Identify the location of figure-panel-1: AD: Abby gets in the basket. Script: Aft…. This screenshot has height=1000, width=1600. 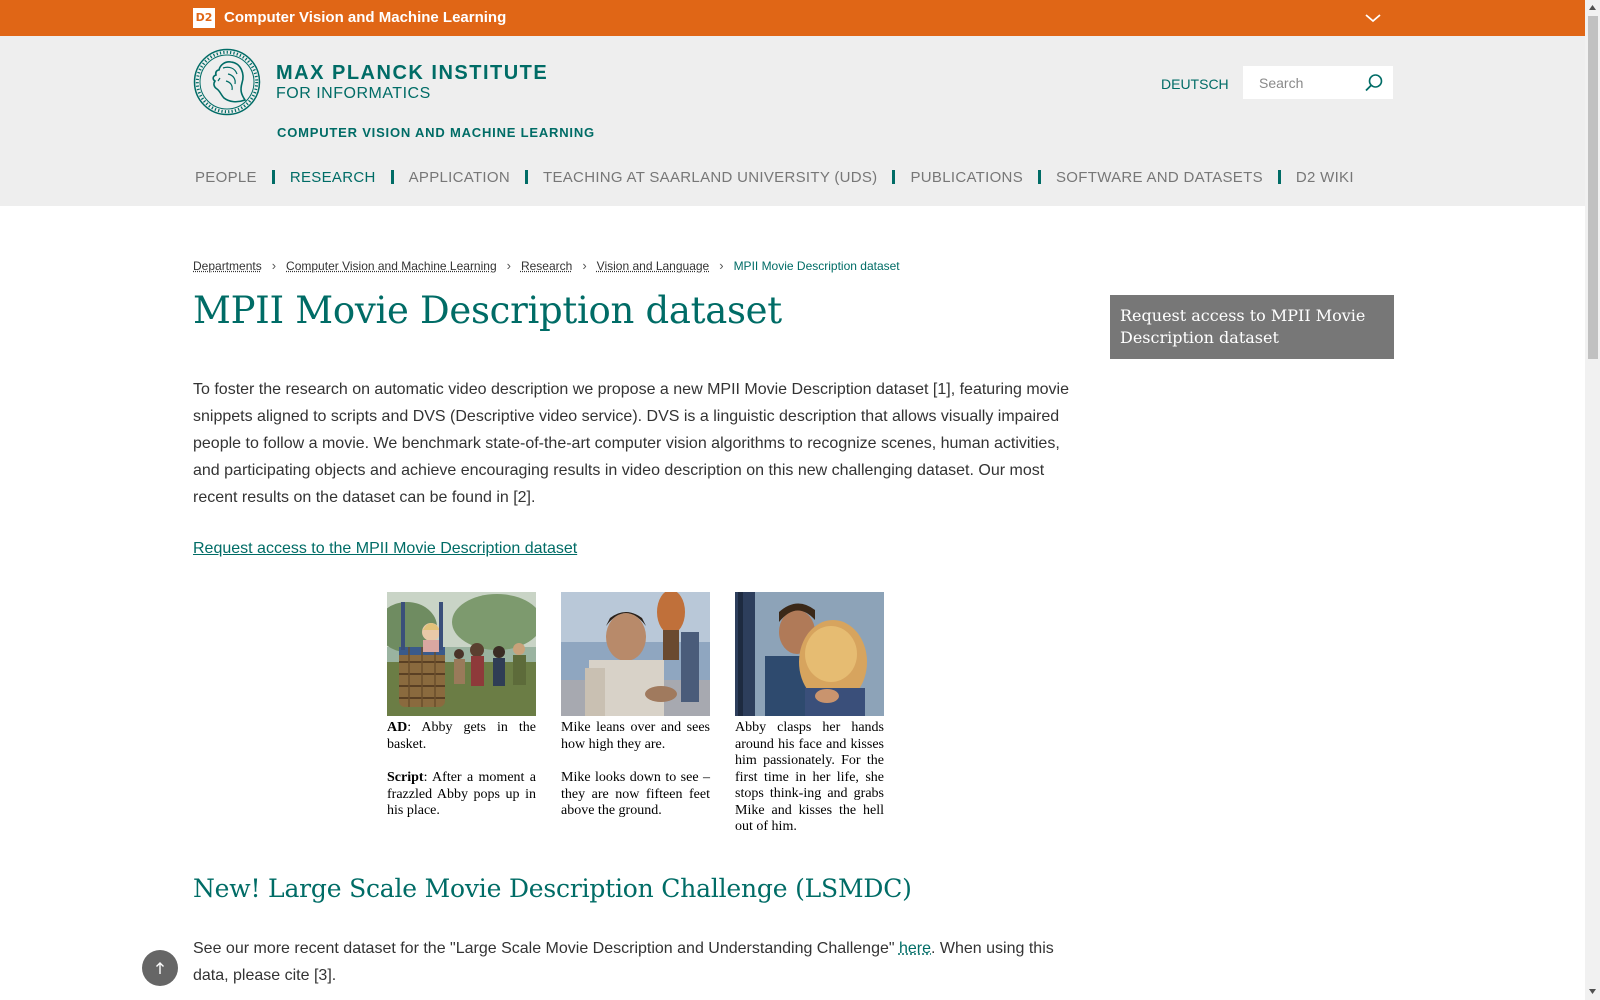
(461, 714).